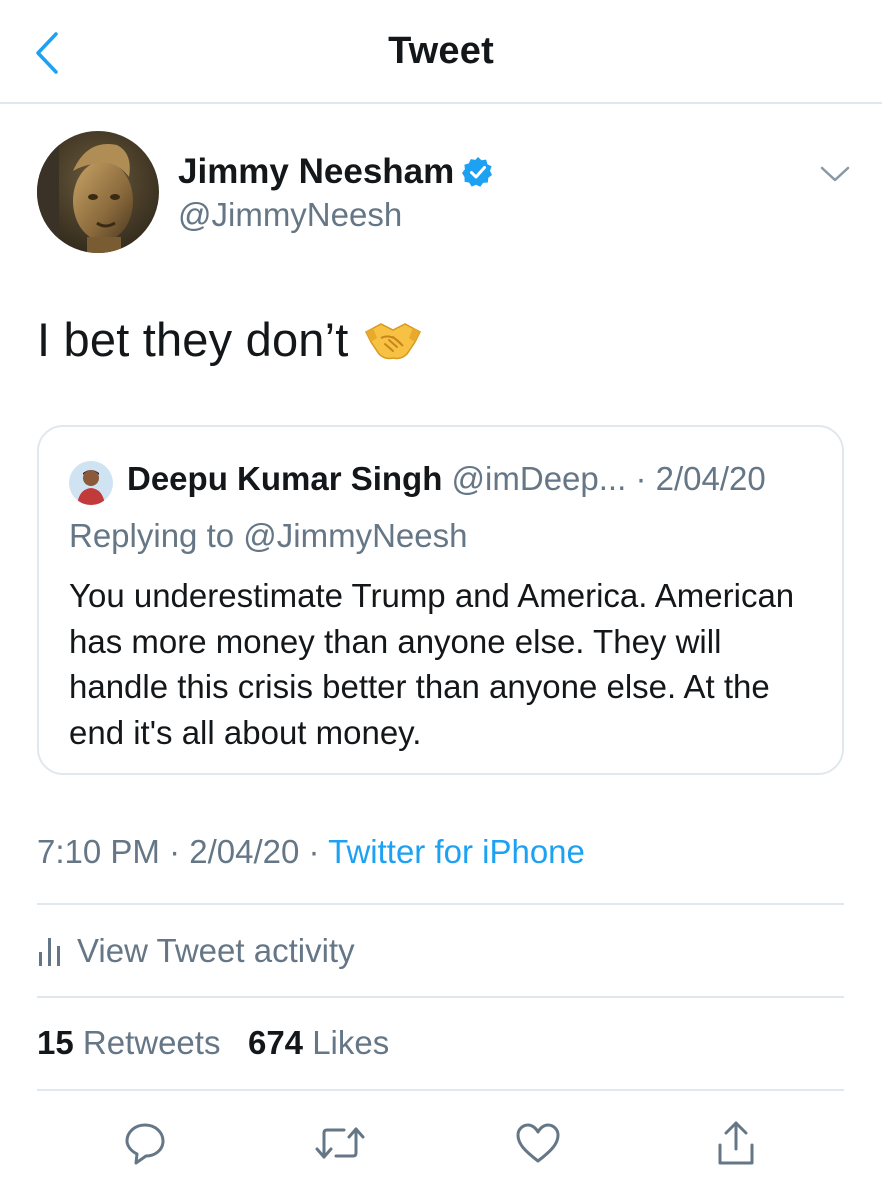  I want to click on likes-count: 674, so click(275, 1042).